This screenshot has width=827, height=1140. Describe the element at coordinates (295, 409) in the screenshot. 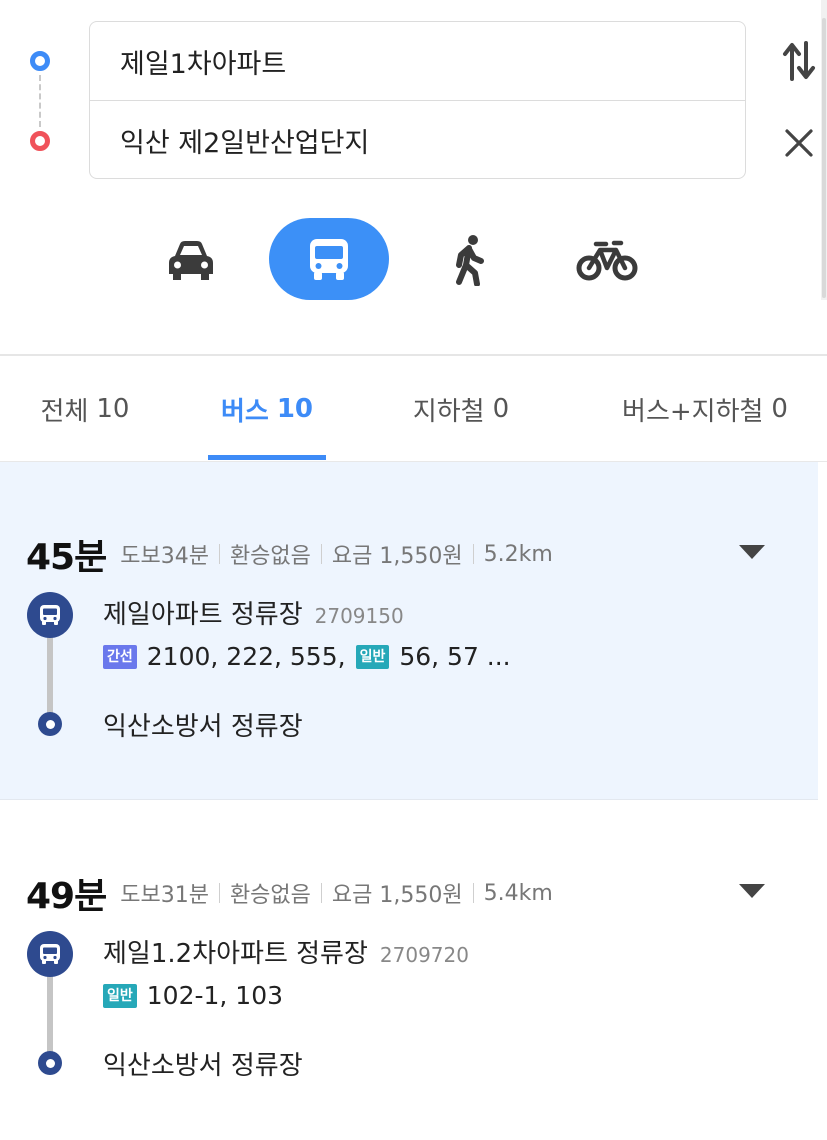

I see `tab-bus-count: 10` at that location.